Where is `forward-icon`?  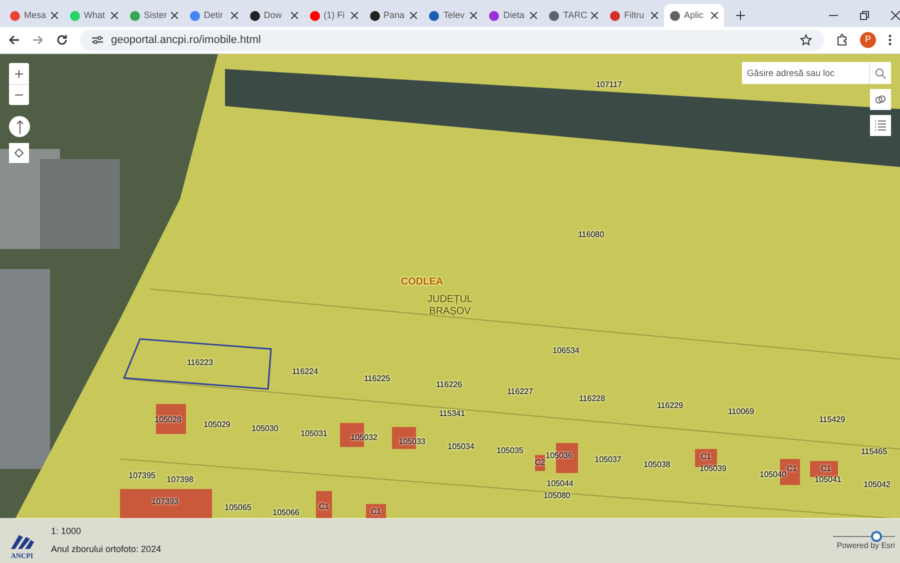
forward-icon is located at coordinates (38, 40).